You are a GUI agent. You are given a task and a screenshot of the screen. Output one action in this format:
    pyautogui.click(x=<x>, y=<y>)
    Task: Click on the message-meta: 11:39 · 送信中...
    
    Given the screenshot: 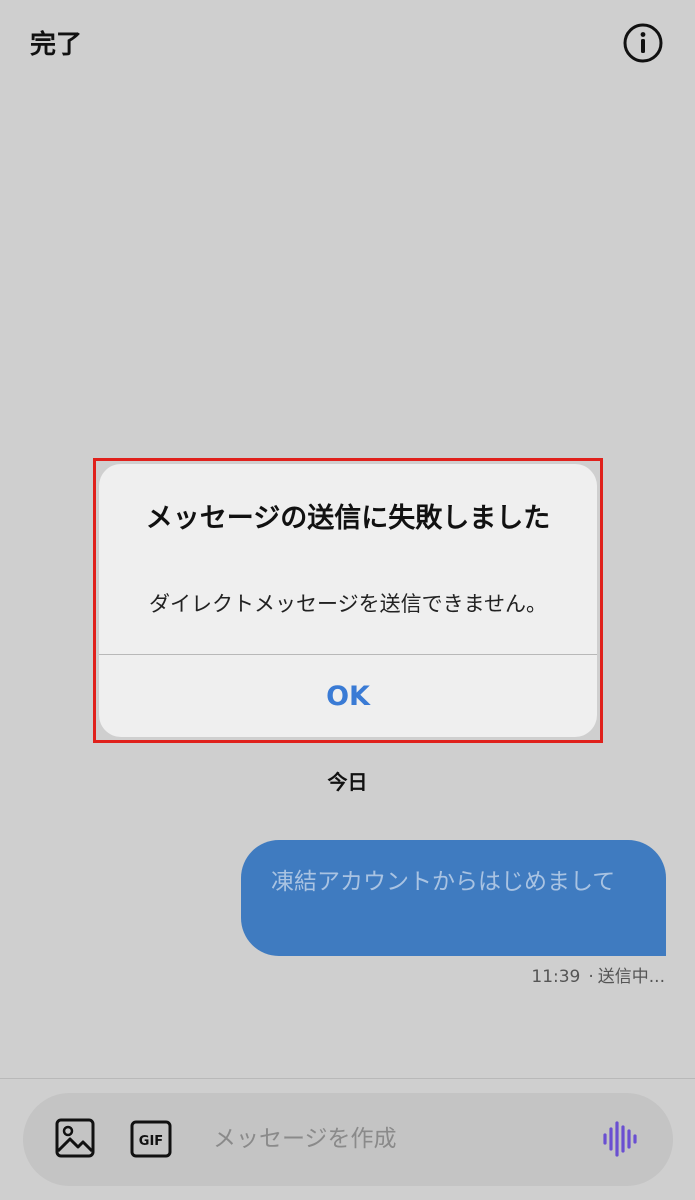 What is the action you would take?
    pyautogui.click(x=598, y=974)
    